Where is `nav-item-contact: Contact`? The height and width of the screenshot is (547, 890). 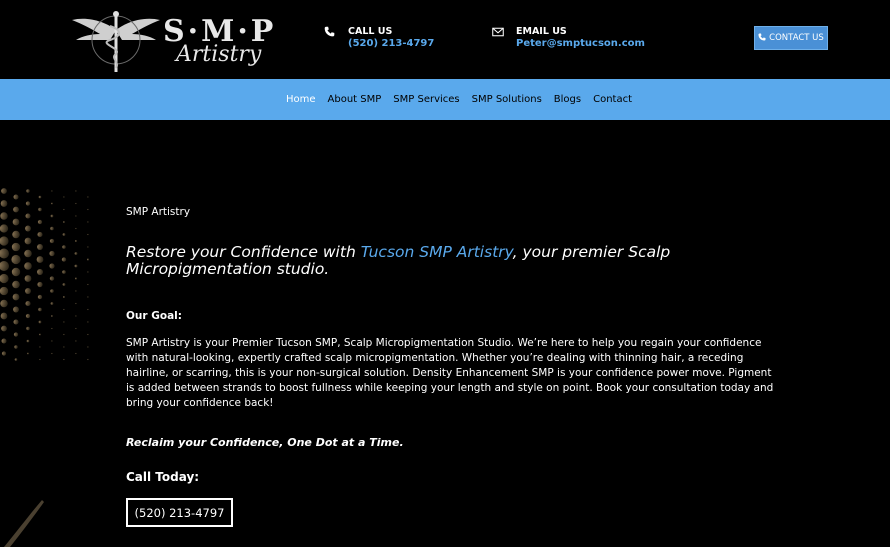
nav-item-contact: Contact is located at coordinates (612, 99).